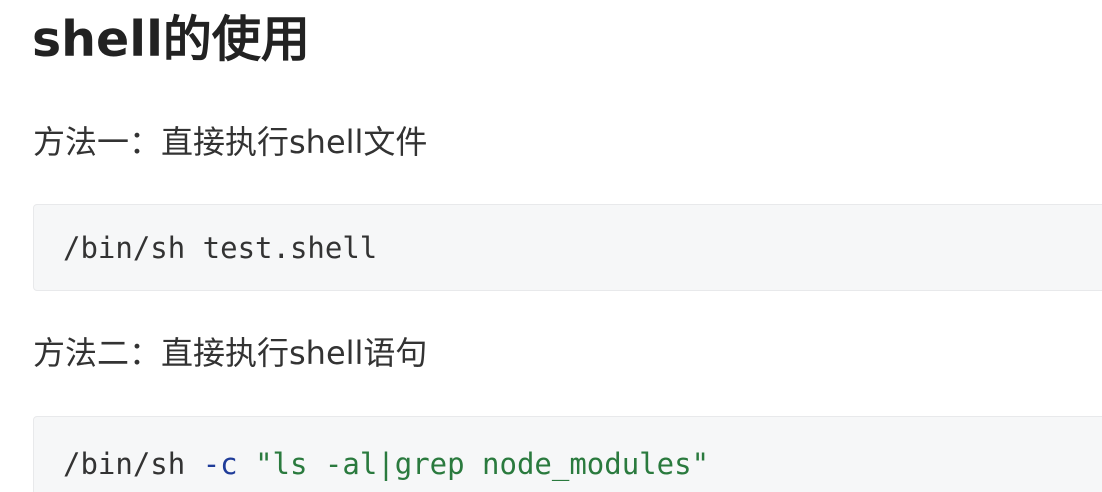 This screenshot has width=1102, height=492. Describe the element at coordinates (220, 248) in the screenshot. I see `code-line-run-shell-file: /bin/sh test.shell` at that location.